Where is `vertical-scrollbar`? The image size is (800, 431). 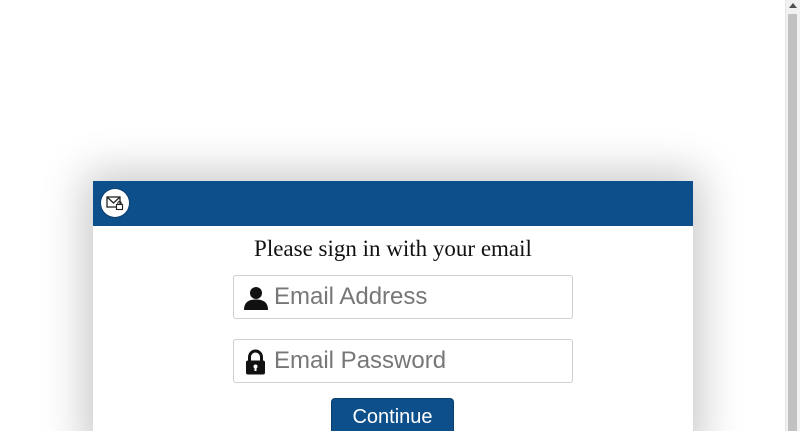
vertical-scrollbar is located at coordinates (792, 215).